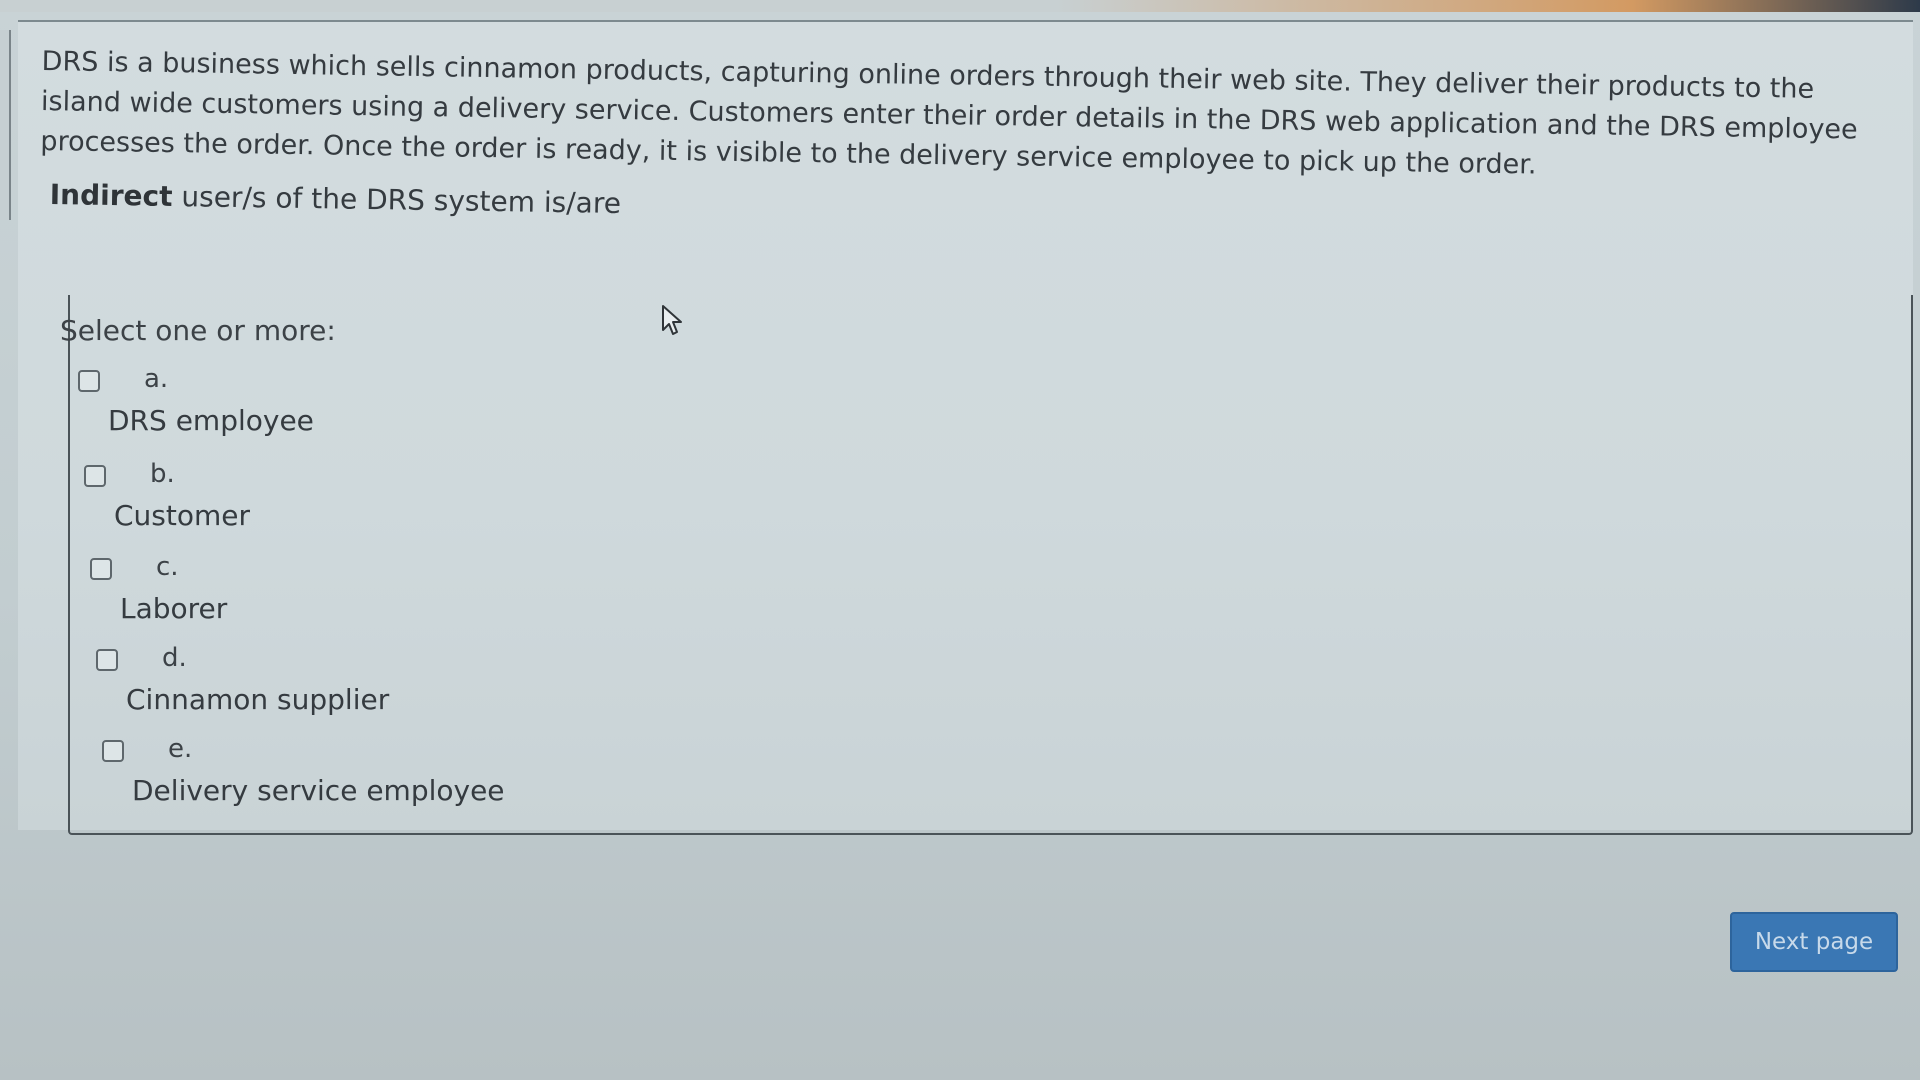 Image resolution: width=1920 pixels, height=1080 pixels. Describe the element at coordinates (167, 567) in the screenshot. I see `option-c-letter: c.` at that location.